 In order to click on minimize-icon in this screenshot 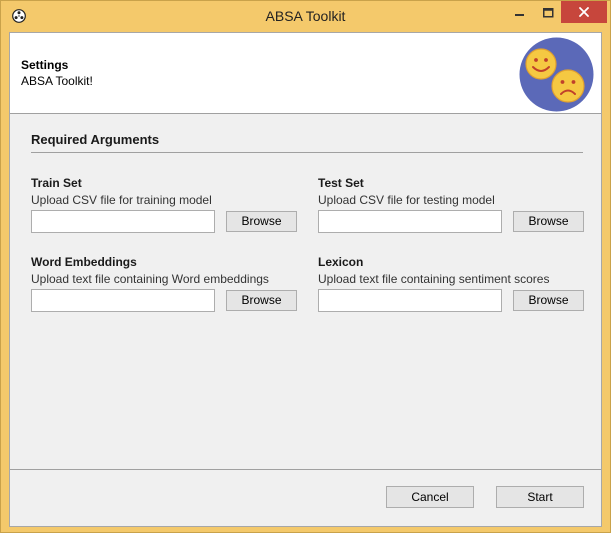, I will do `click(519, 15)`.